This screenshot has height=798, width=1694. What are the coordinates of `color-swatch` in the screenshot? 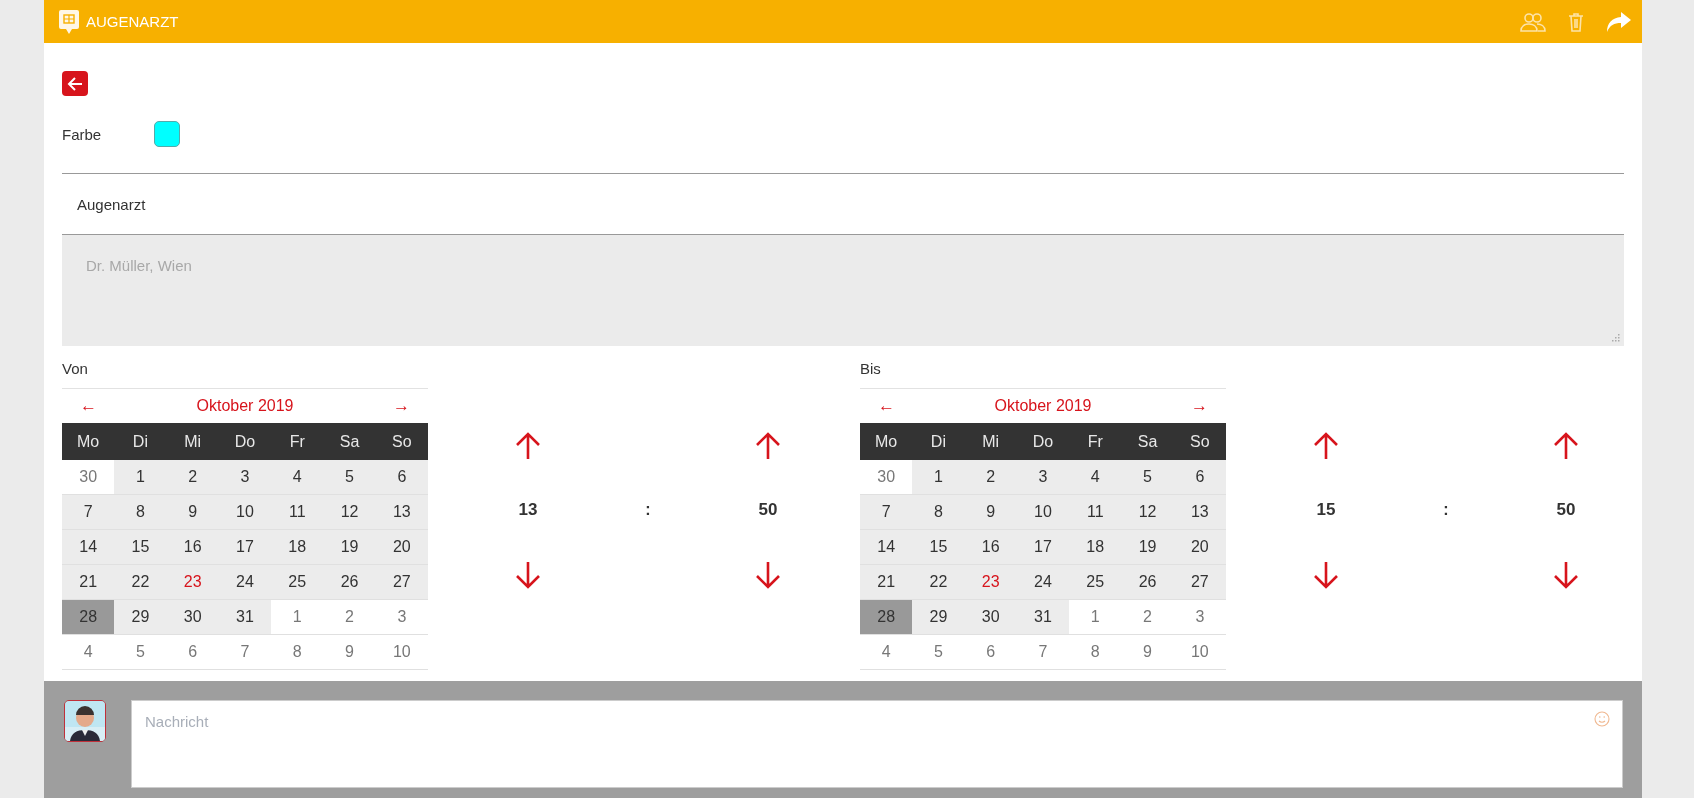 It's located at (167, 134).